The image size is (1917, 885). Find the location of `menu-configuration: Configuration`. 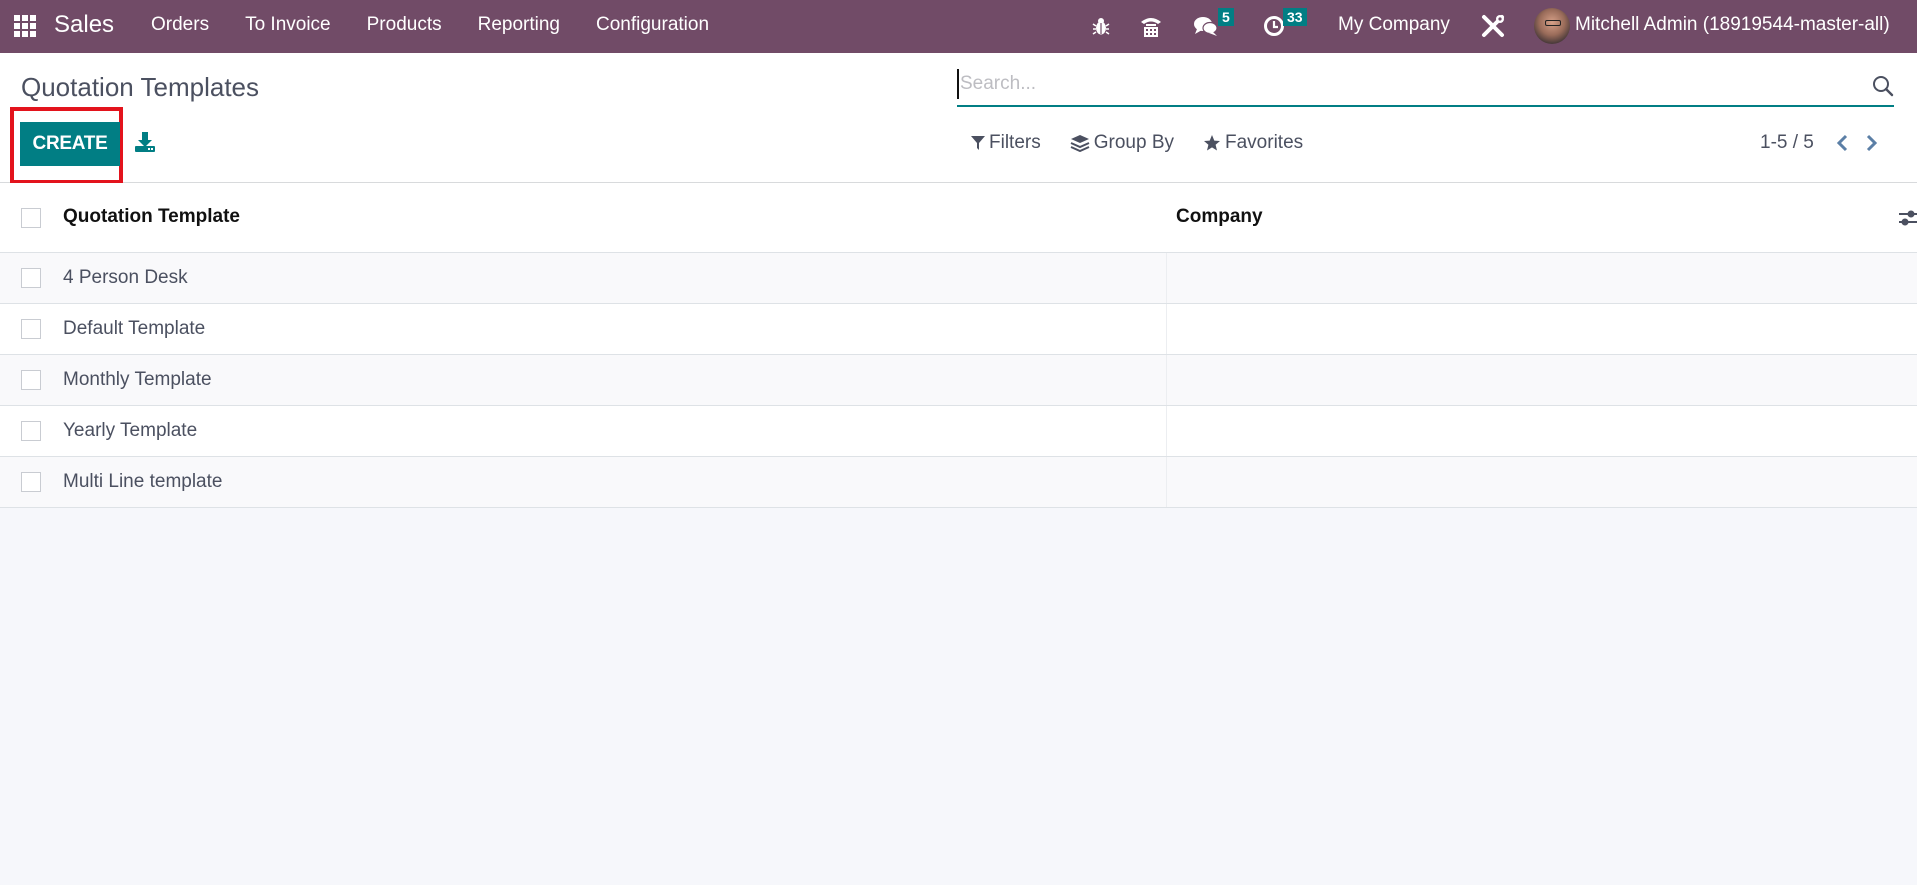

menu-configuration: Configuration is located at coordinates (652, 25).